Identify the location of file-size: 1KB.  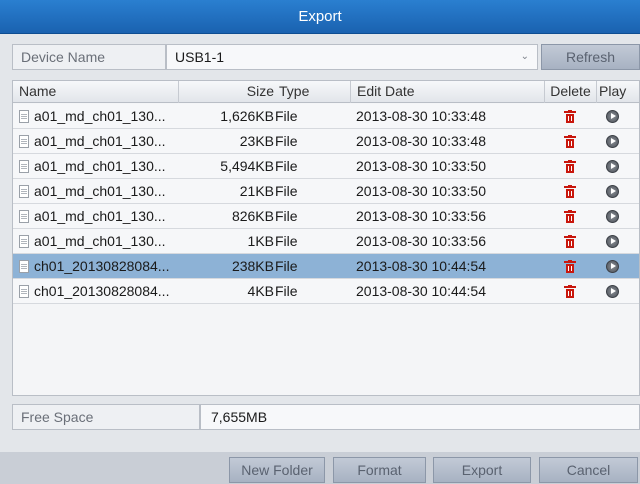
(260, 241).